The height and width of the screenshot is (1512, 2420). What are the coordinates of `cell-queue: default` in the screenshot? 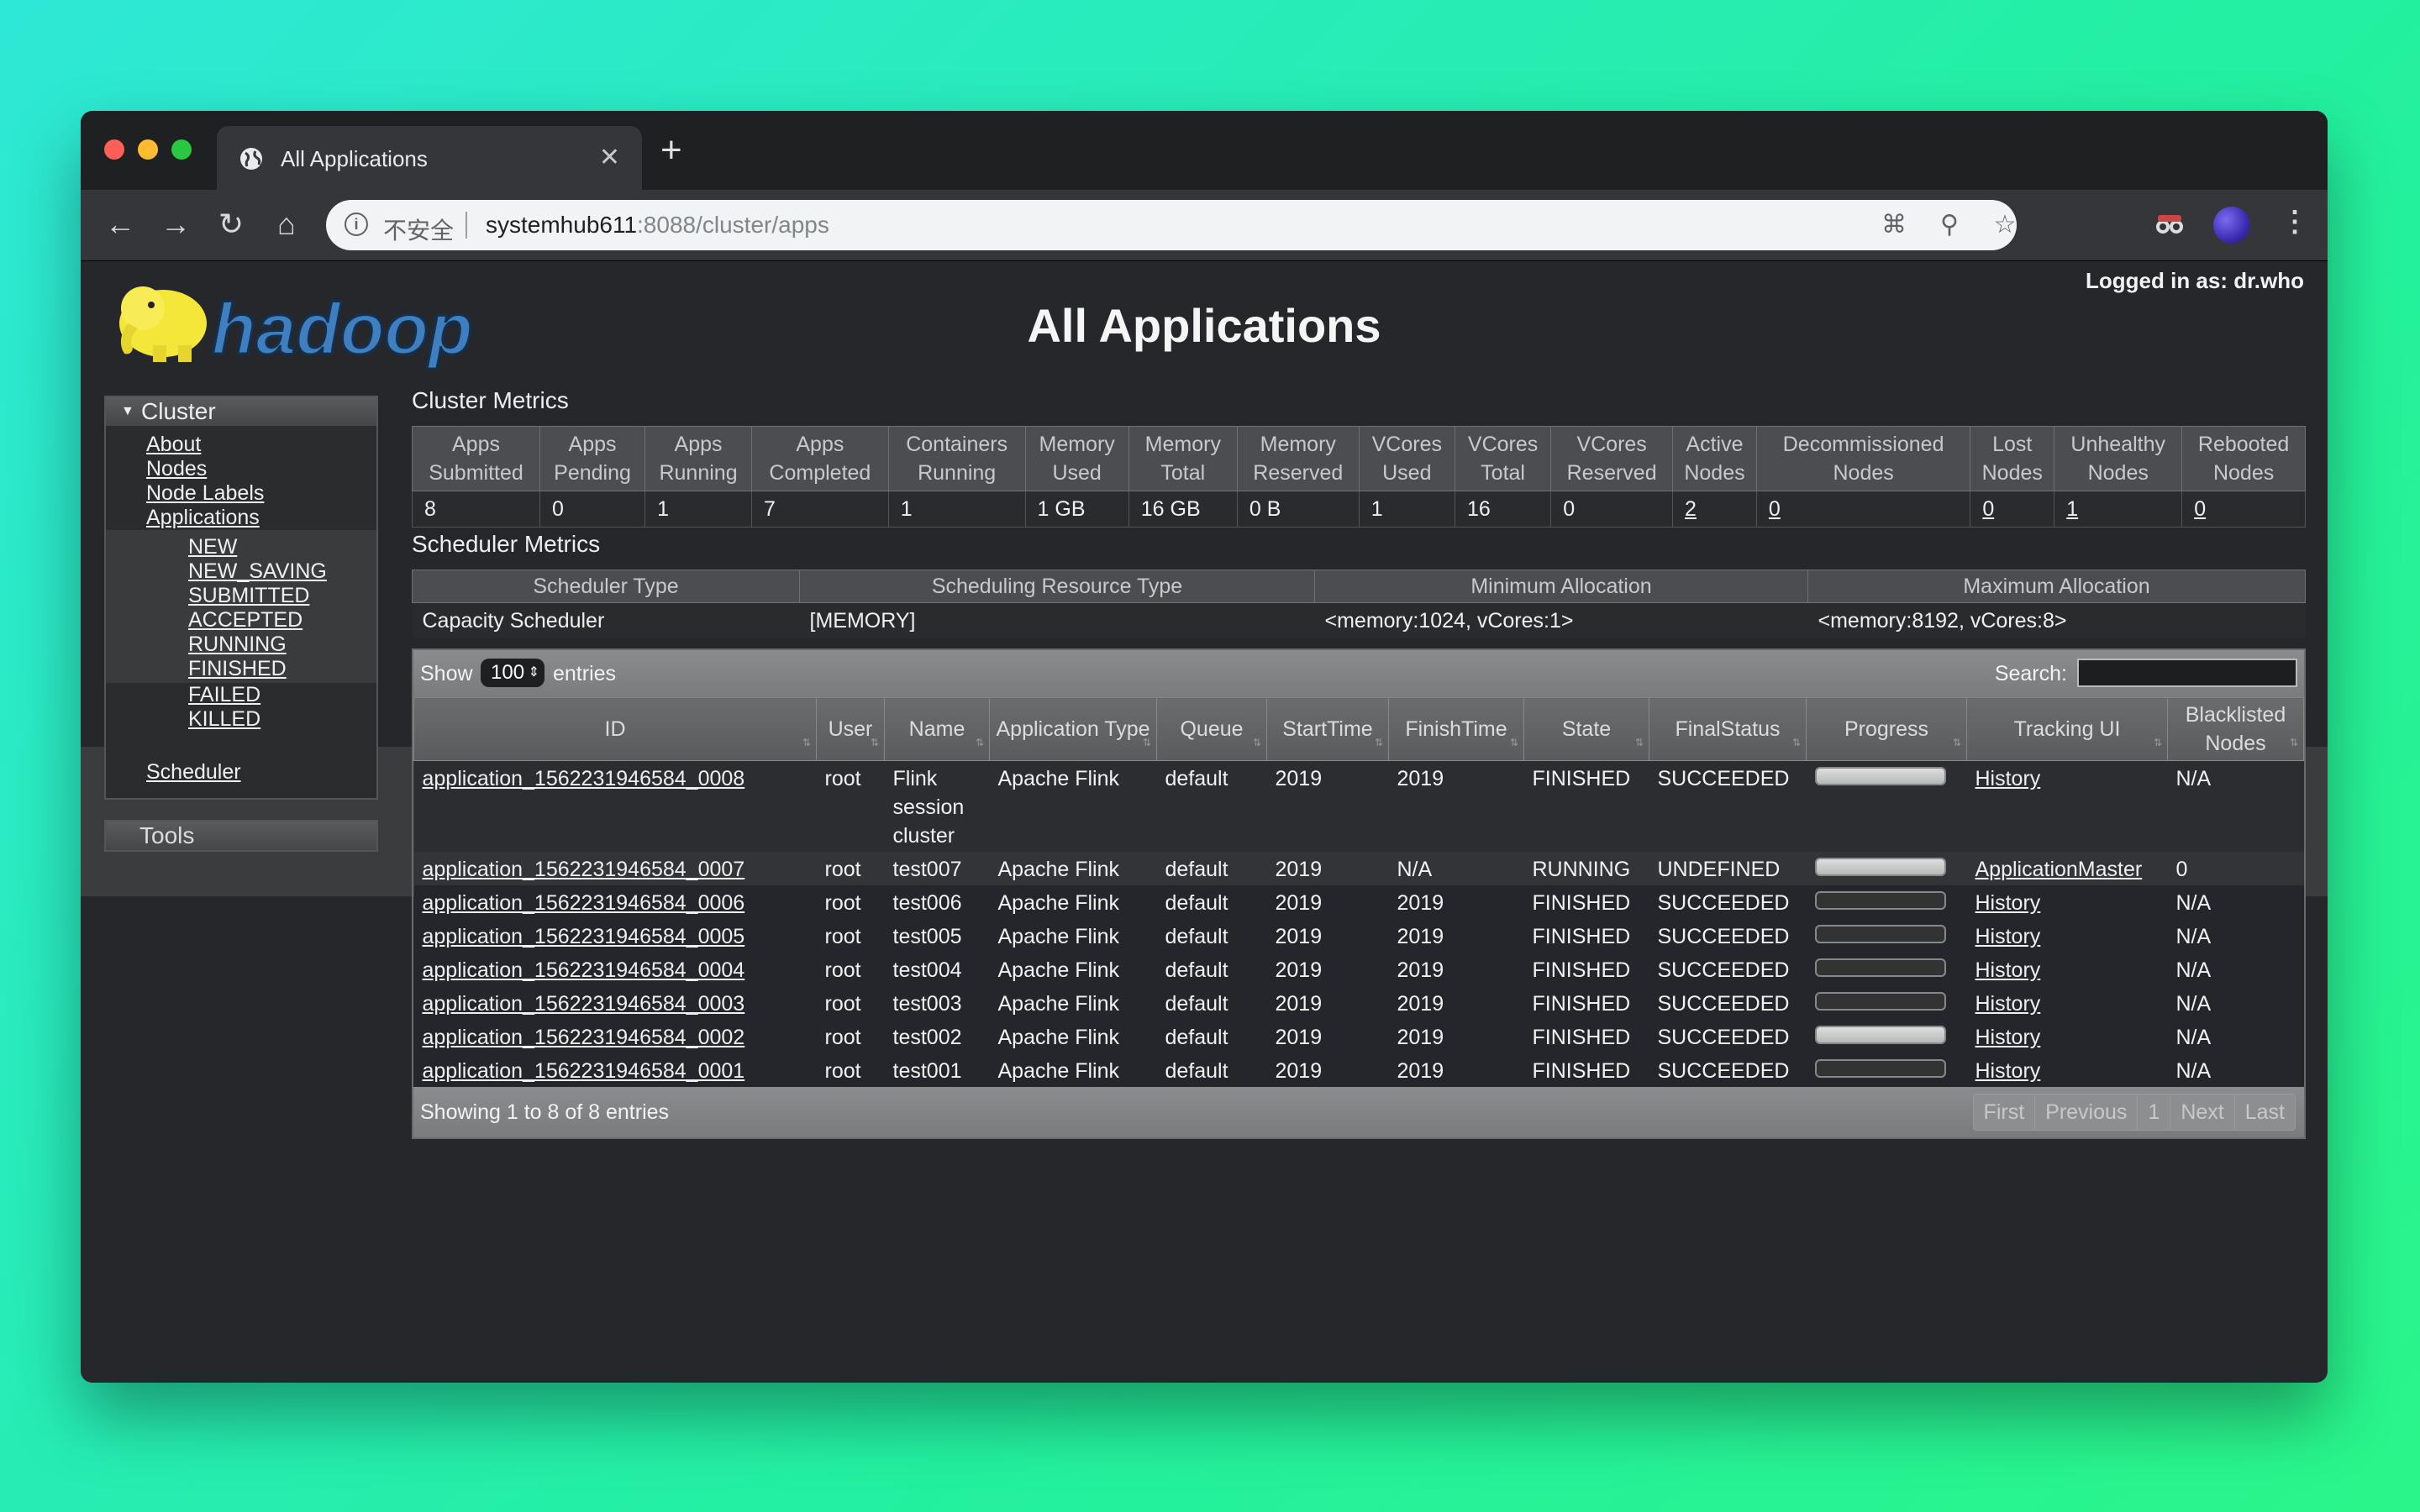 It's located at (1211, 806).